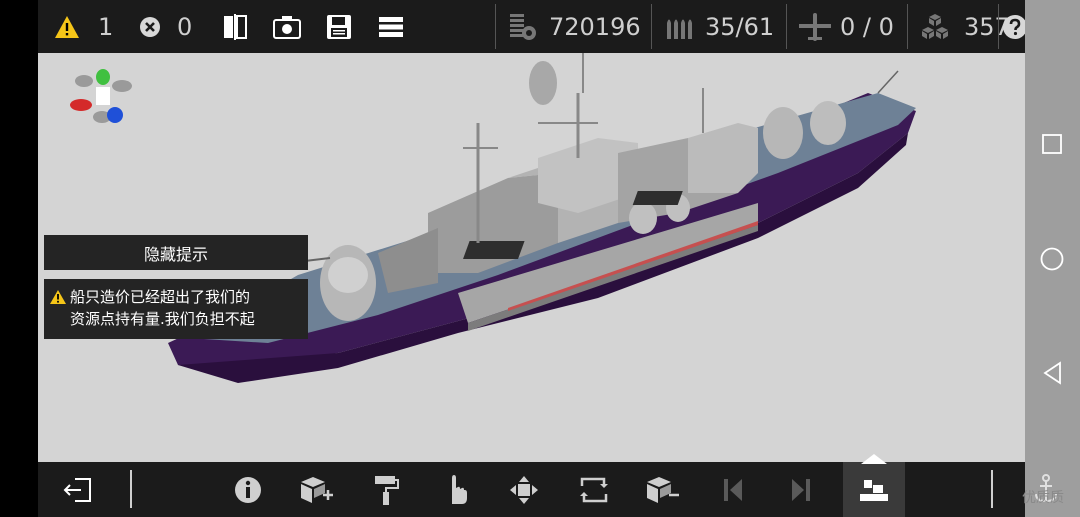 This screenshot has height=517, width=1080. Describe the element at coordinates (595, 26) in the screenshot. I see `tonnage-value: 720196` at that location.